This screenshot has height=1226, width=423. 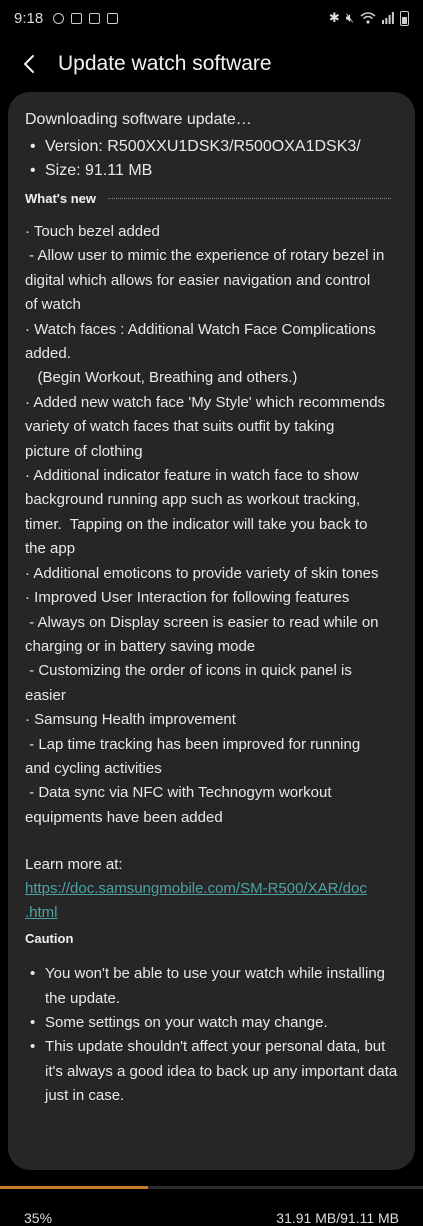 I want to click on status-bar: 9:18 ✱ 🔇︎, so click(x=211, y=18).